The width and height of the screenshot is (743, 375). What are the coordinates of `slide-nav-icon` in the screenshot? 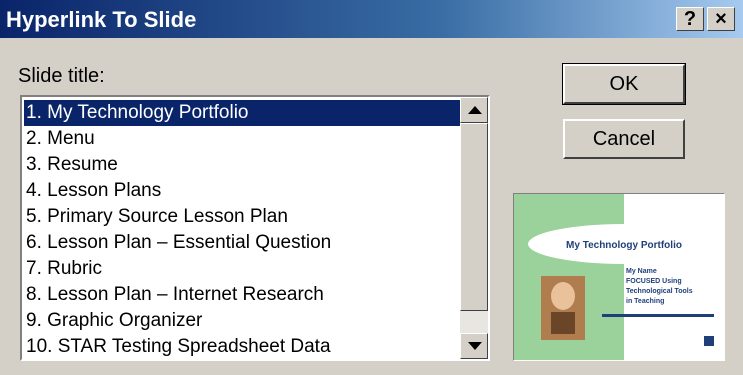 It's located at (709, 341).